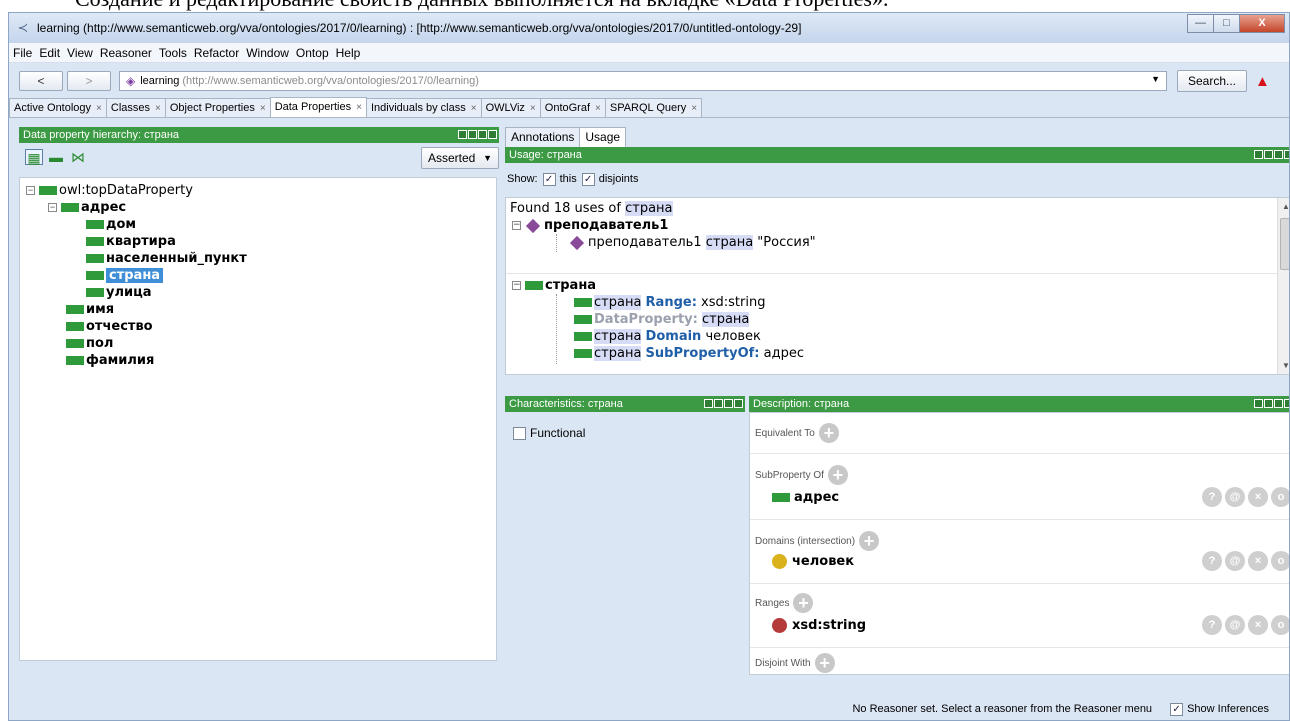 The image size is (1290, 721). I want to click on tree-node: − owl:topDataProperty, so click(109, 190).